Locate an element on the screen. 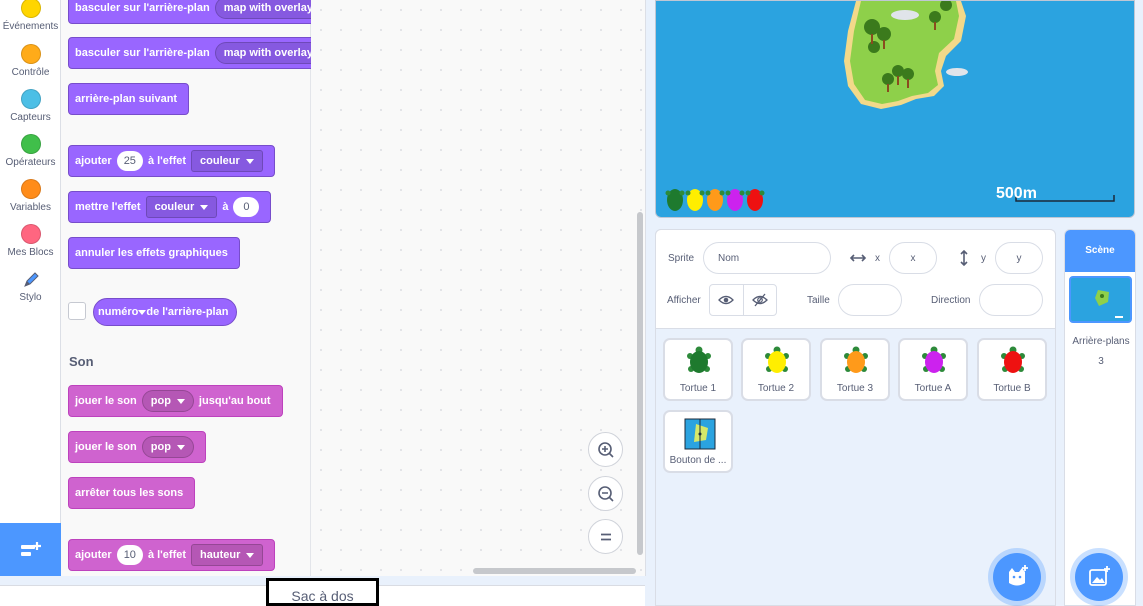  size-input is located at coordinates (870, 300).